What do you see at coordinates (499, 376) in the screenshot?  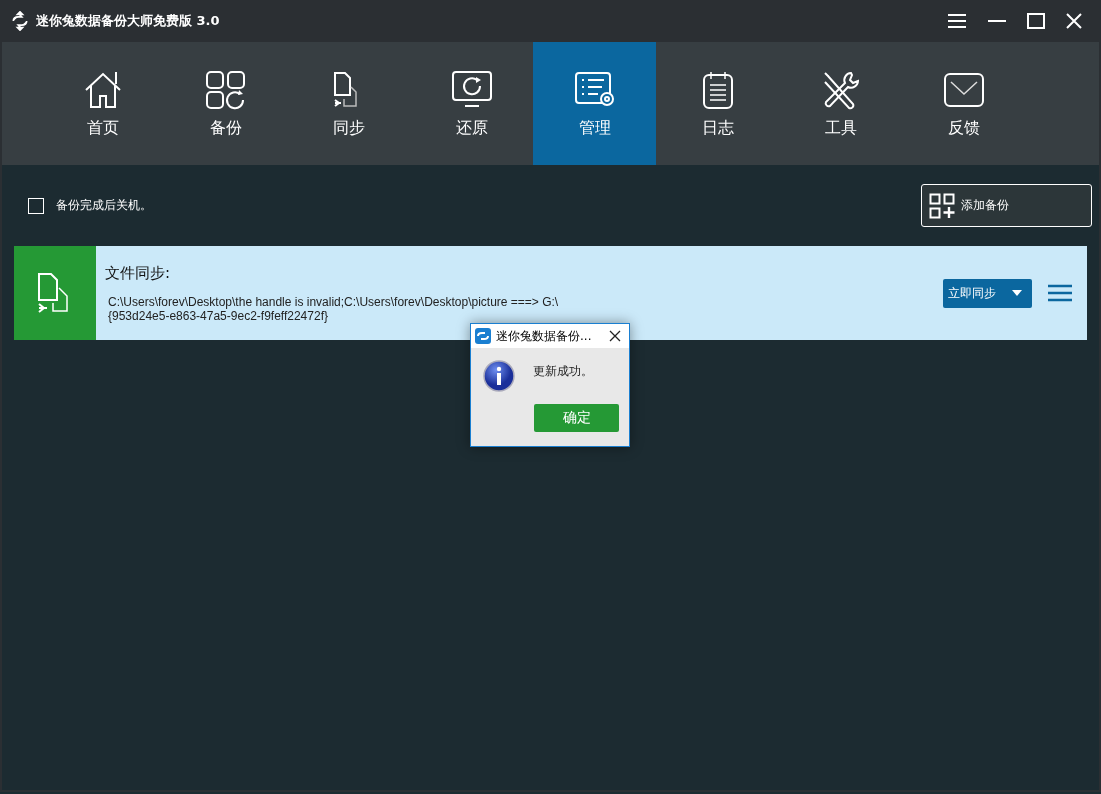 I see `info-icon` at bounding box center [499, 376].